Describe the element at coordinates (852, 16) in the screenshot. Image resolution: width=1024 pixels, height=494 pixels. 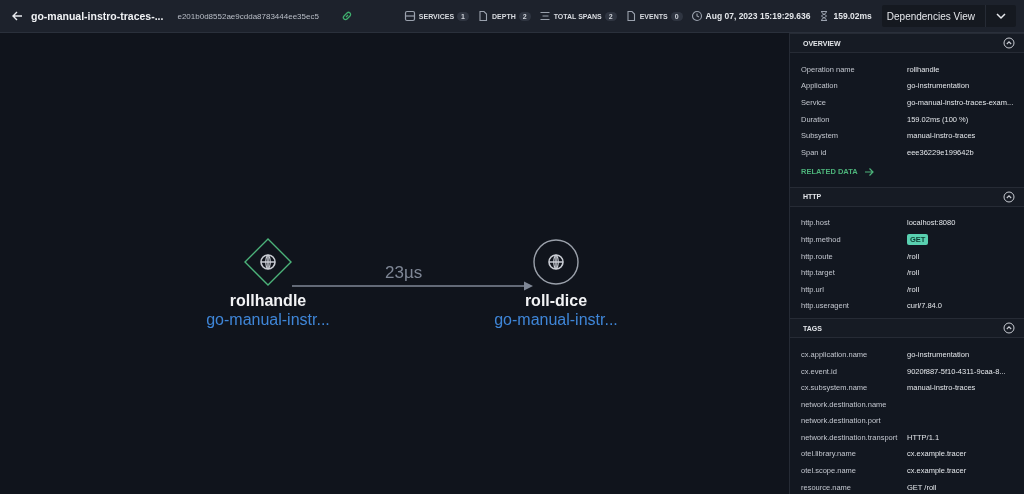
I see `duration: 159.02ms` at that location.